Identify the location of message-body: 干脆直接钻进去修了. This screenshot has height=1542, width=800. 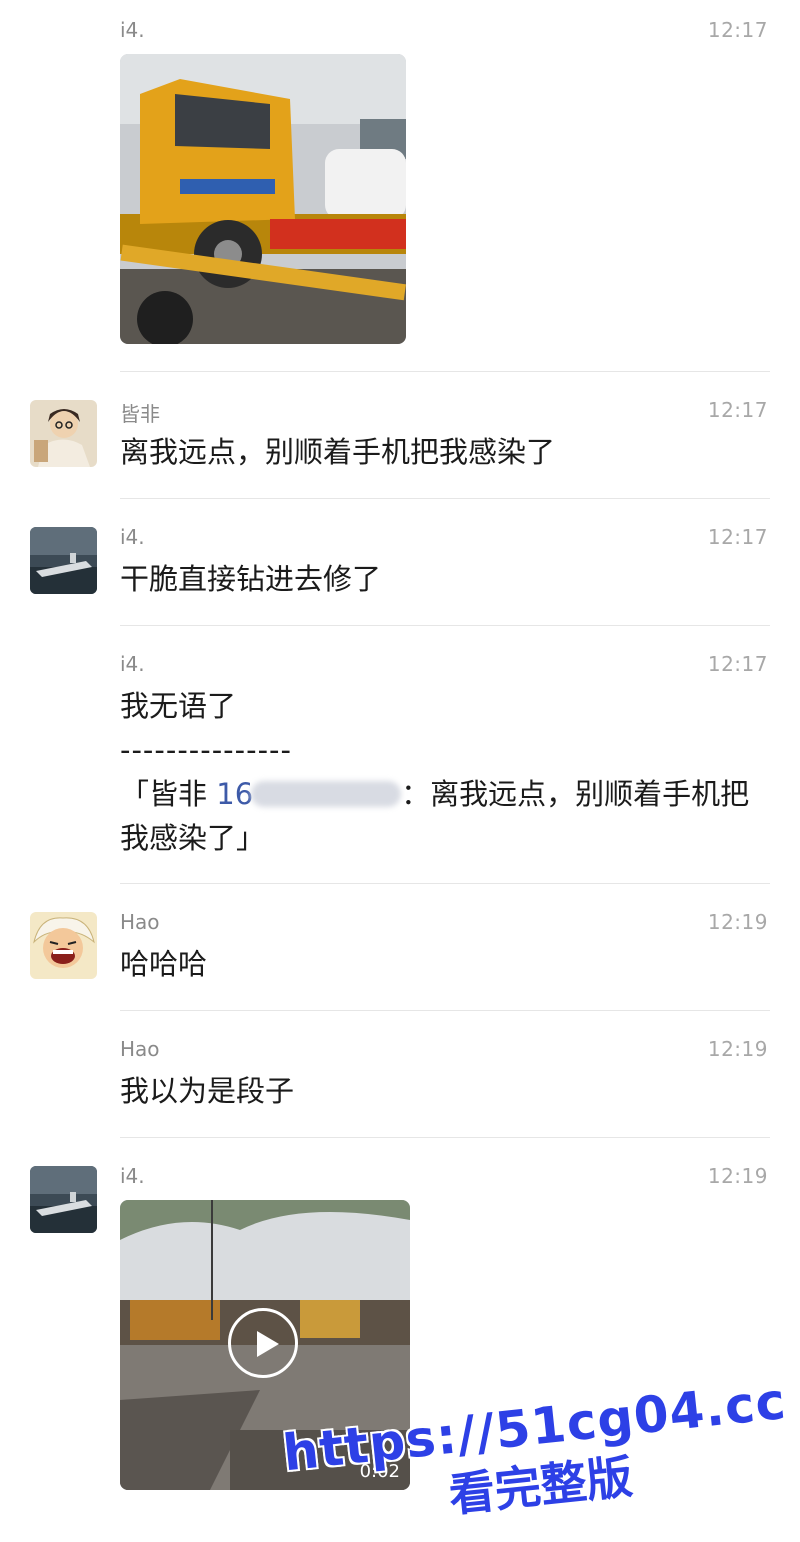
(251, 579).